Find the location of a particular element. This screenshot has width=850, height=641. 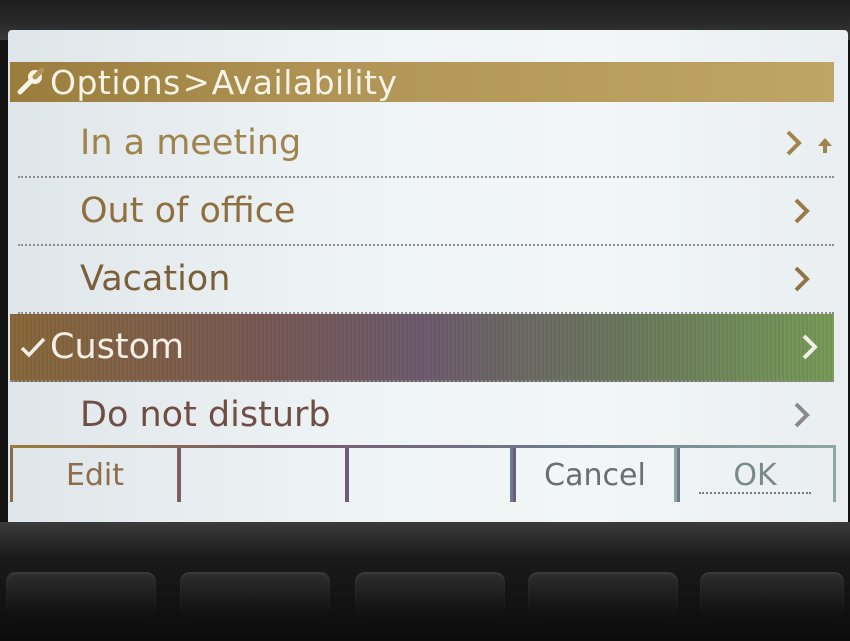

default-focus-underline is located at coordinates (755, 493).